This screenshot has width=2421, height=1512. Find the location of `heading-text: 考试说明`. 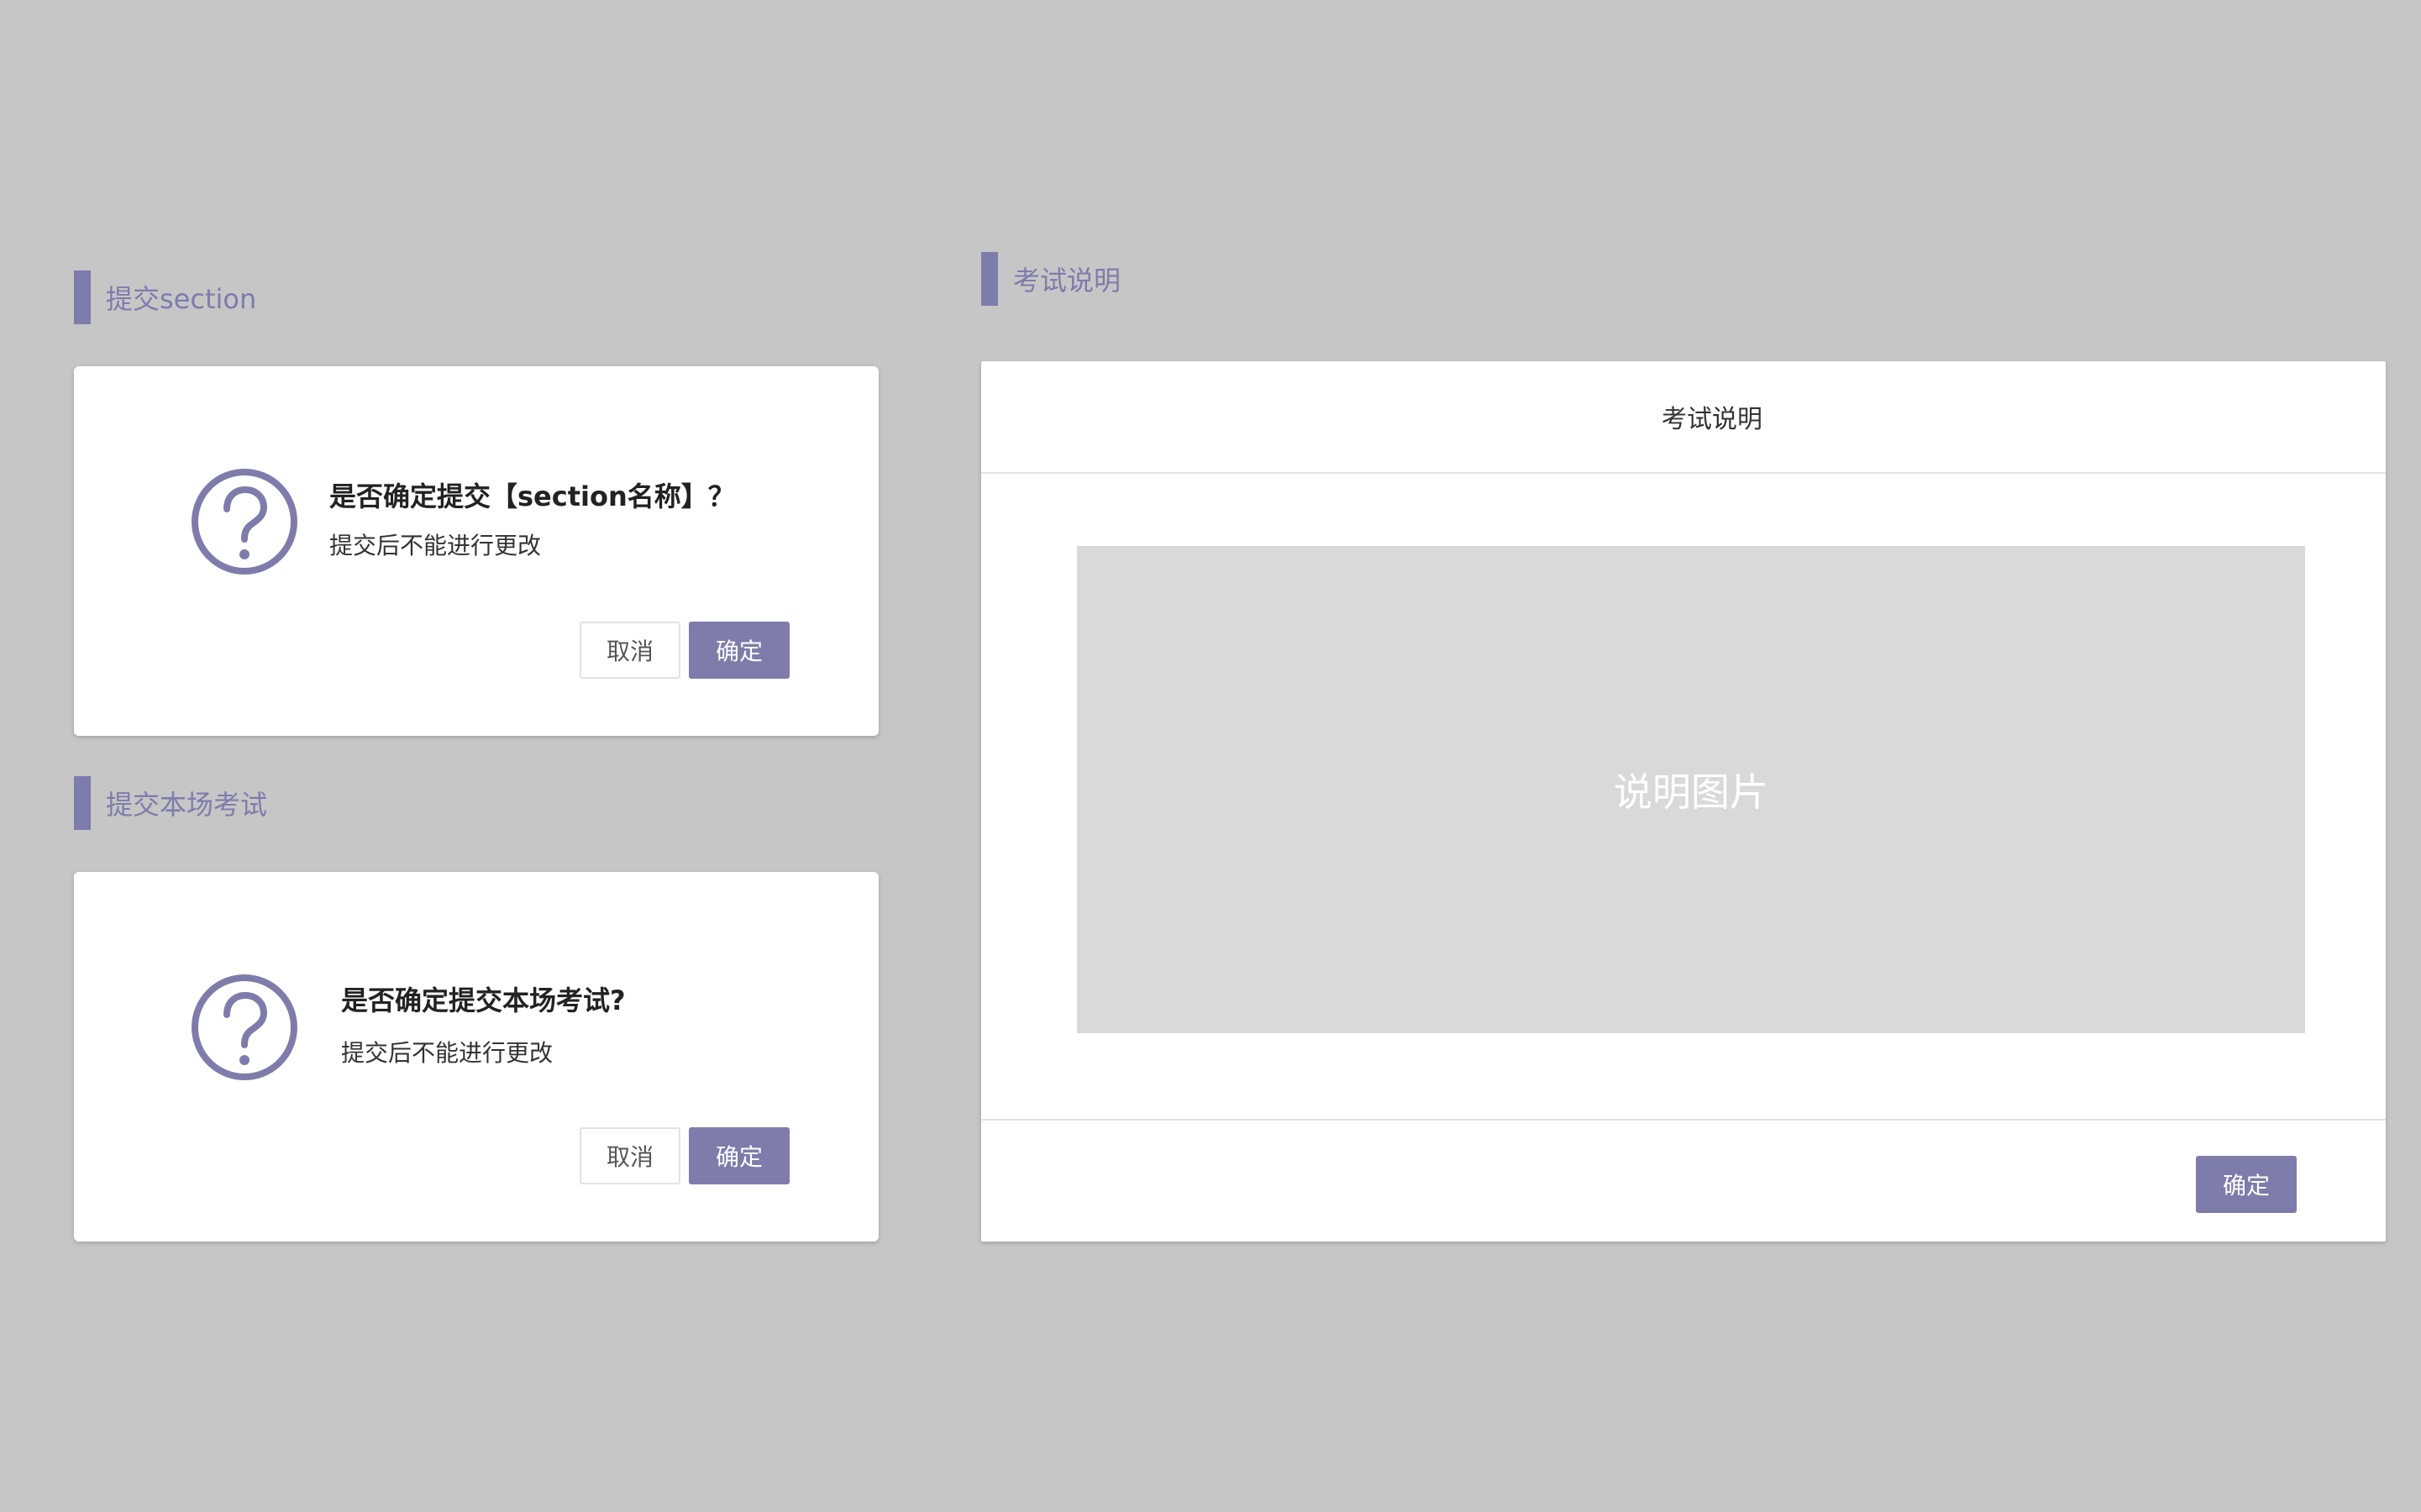

heading-text: 考试说明 is located at coordinates (1067, 281).